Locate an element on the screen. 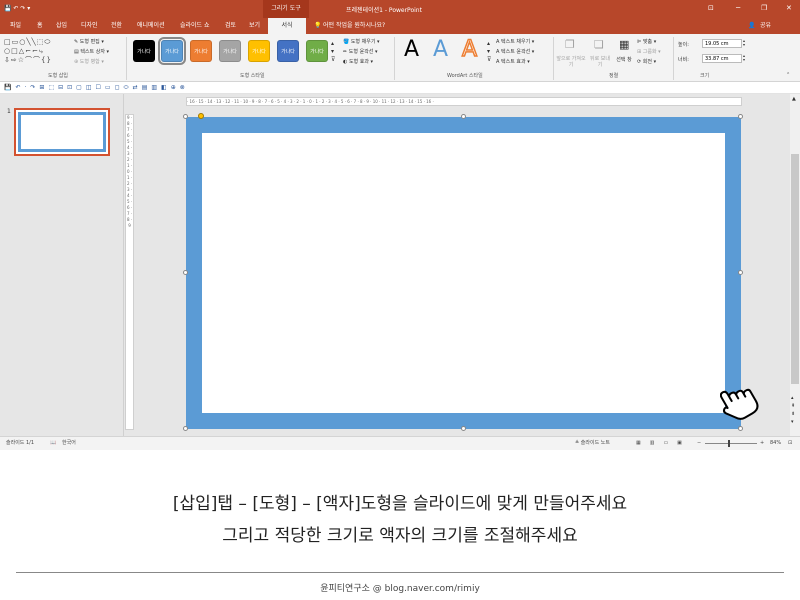  edit-shape-label: 도형 편집 is located at coordinates (89, 42).